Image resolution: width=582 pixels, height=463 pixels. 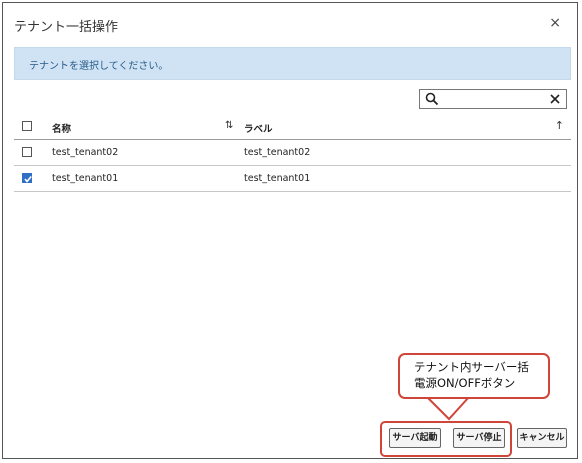 I want to click on tenant-label: test_tenant01, so click(x=277, y=178).